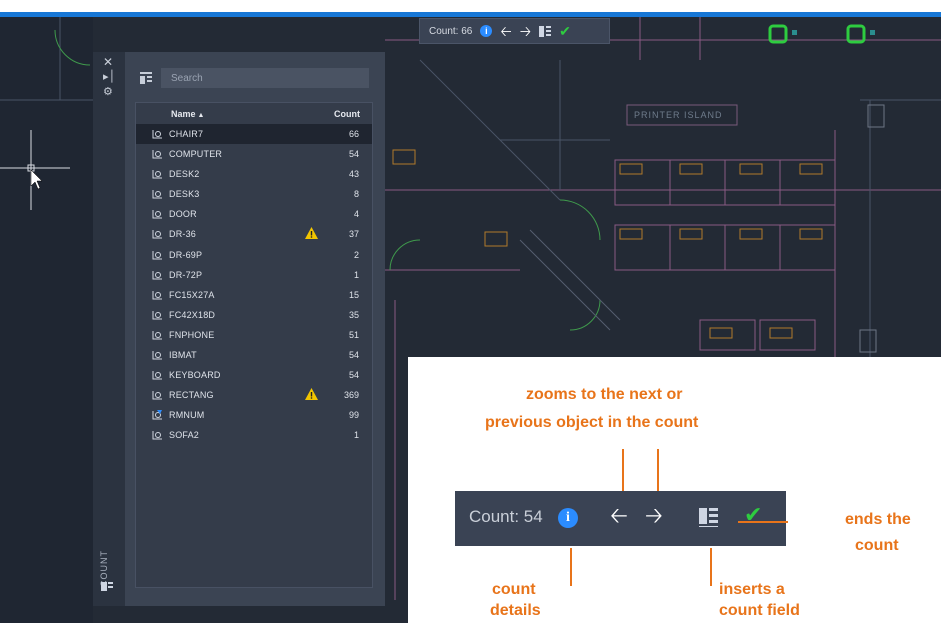  I want to click on palette-app-icon, so click(107, 586).